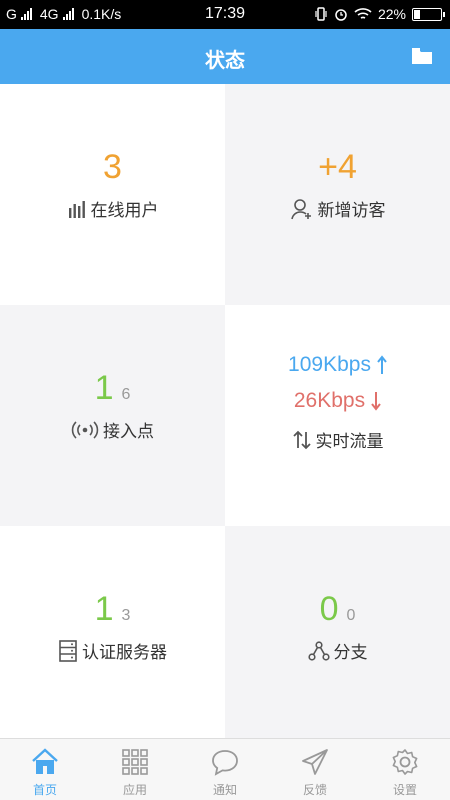 The height and width of the screenshot is (800, 450). I want to click on upload-speed-row: 109Kbps, so click(337, 365).